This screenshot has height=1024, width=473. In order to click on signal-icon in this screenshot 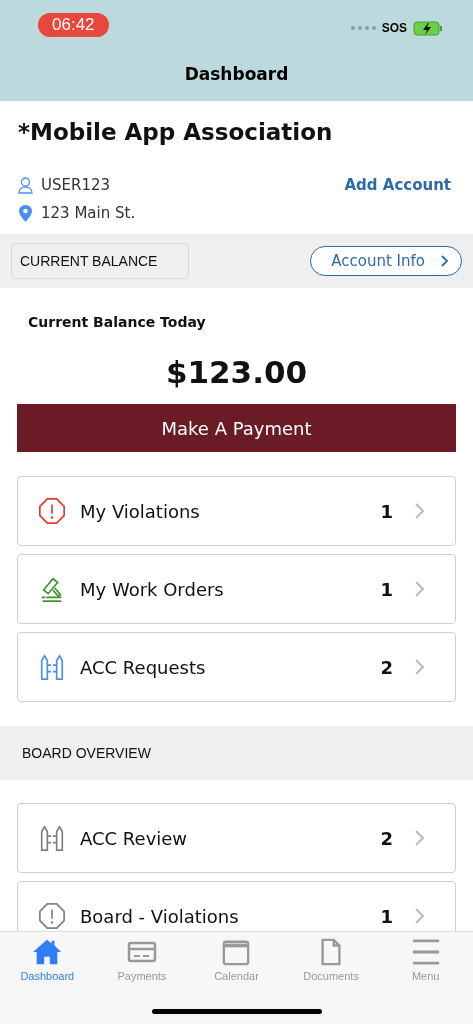, I will do `click(363, 28)`.